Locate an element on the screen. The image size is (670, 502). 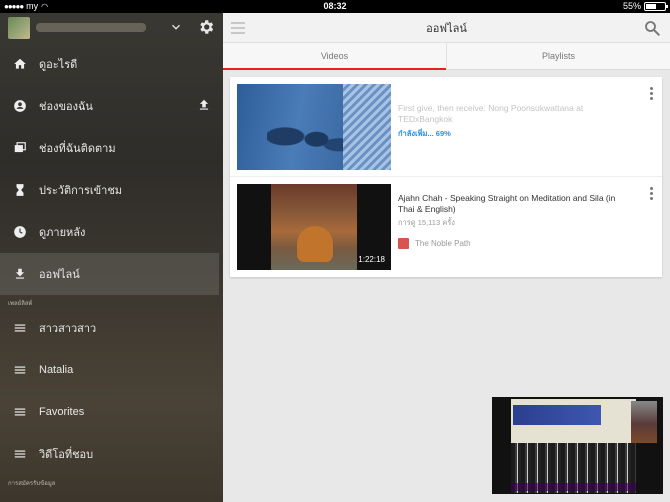
account-header is located at coordinates (111, 28).